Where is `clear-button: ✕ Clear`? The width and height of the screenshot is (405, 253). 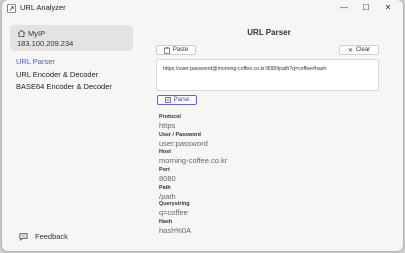 clear-button: ✕ Clear is located at coordinates (359, 50).